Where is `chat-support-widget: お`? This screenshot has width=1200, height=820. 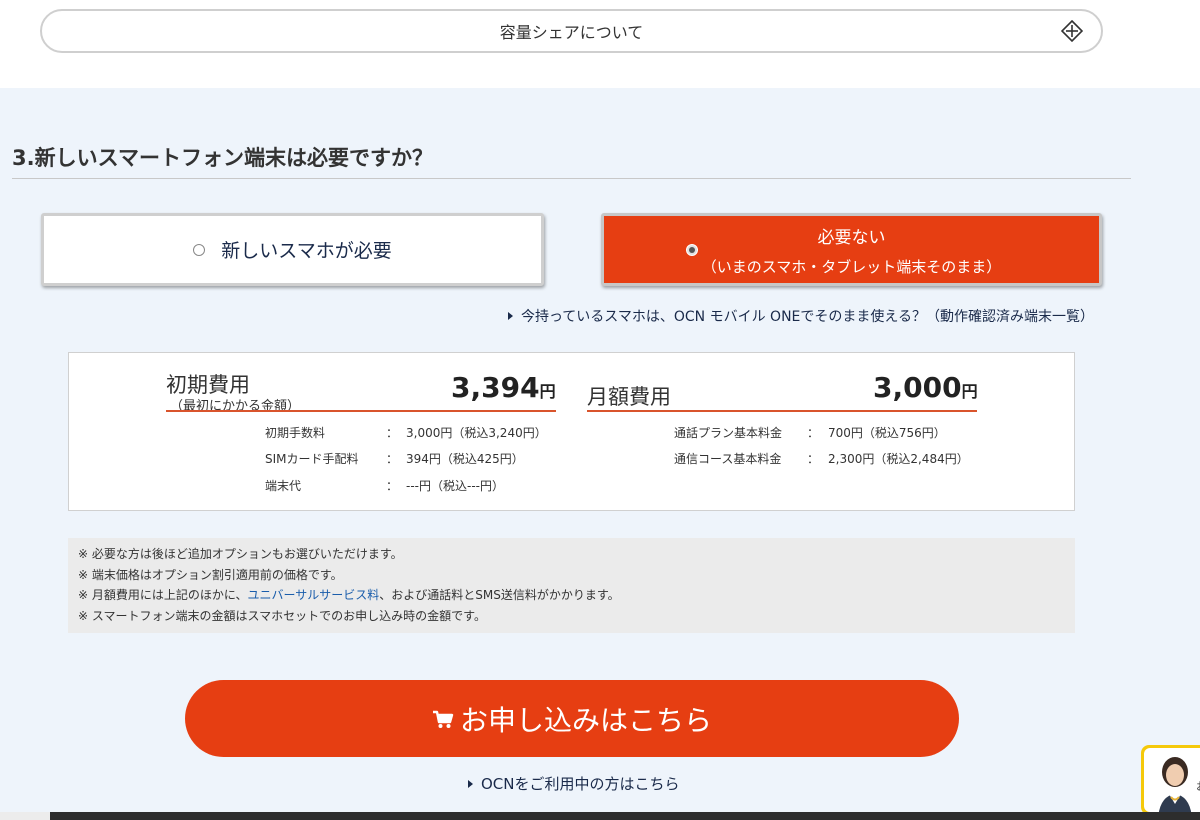 chat-support-widget: お is located at coordinates (1170, 780).